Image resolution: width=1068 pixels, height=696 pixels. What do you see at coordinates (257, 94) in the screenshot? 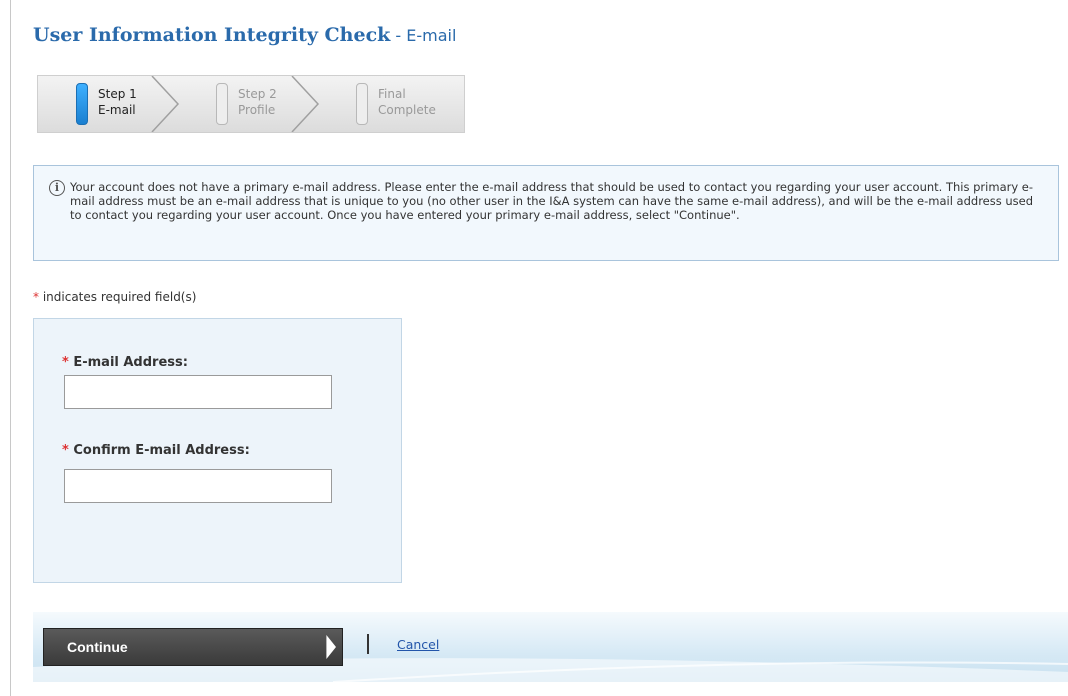
I see `step-title: Step 2` at bounding box center [257, 94].